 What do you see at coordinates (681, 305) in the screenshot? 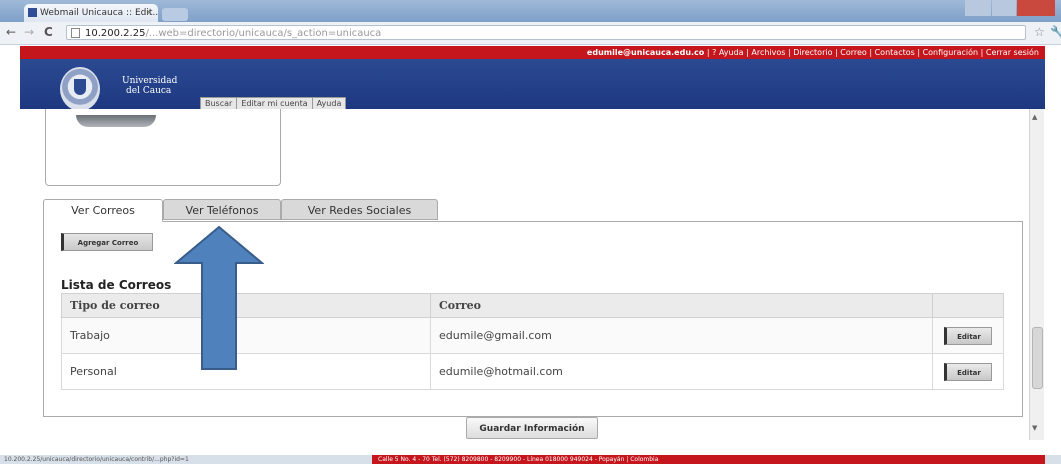
I see `header-correo: Correo` at bounding box center [681, 305].